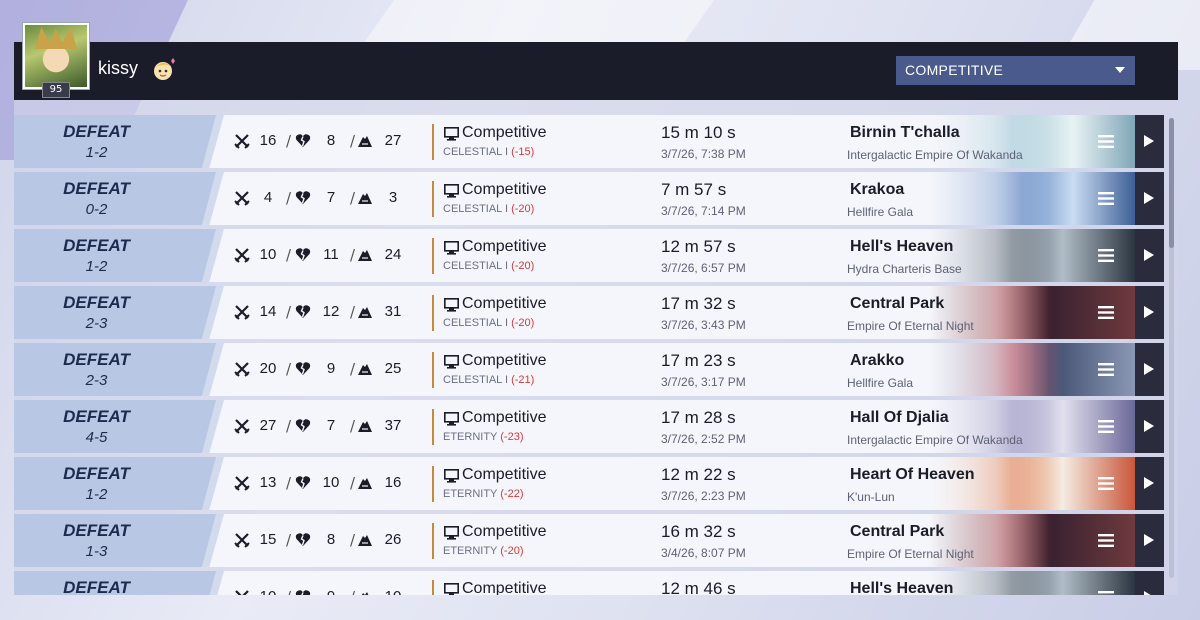 This screenshot has height=620, width=1200. Describe the element at coordinates (880, 212) in the screenshot. I see `map-location: Hellfire Gala` at that location.